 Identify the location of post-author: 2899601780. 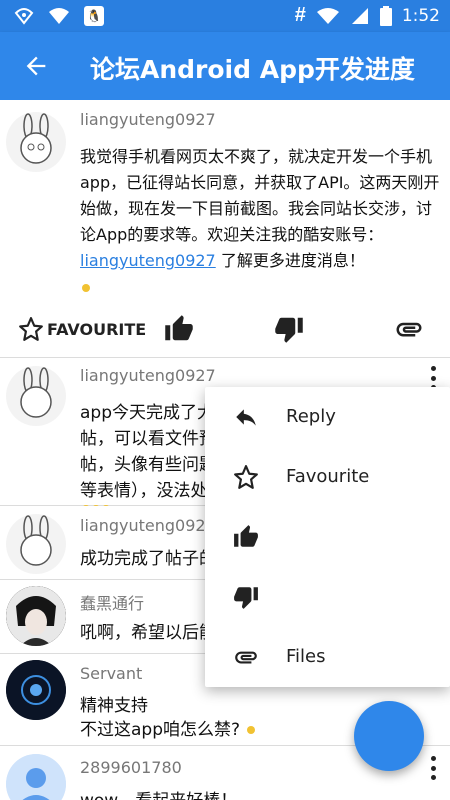
(131, 767).